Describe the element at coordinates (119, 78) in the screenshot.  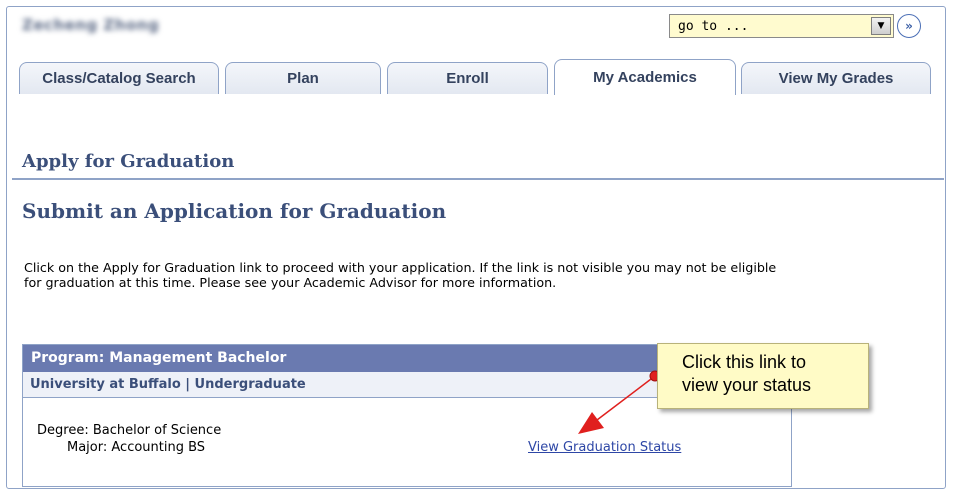
I see `tab-class-catalog-search: Class/Catalog Search` at that location.